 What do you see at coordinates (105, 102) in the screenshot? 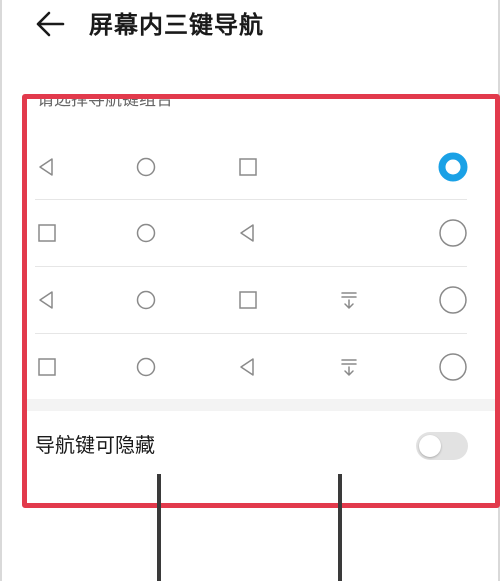
I see `section-label: 请选择导航键组合` at bounding box center [105, 102].